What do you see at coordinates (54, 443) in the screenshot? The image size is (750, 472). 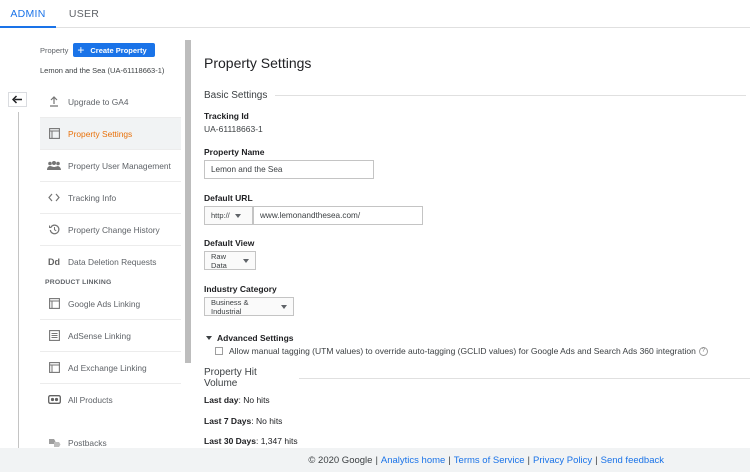 I see `postback-icon` at bounding box center [54, 443].